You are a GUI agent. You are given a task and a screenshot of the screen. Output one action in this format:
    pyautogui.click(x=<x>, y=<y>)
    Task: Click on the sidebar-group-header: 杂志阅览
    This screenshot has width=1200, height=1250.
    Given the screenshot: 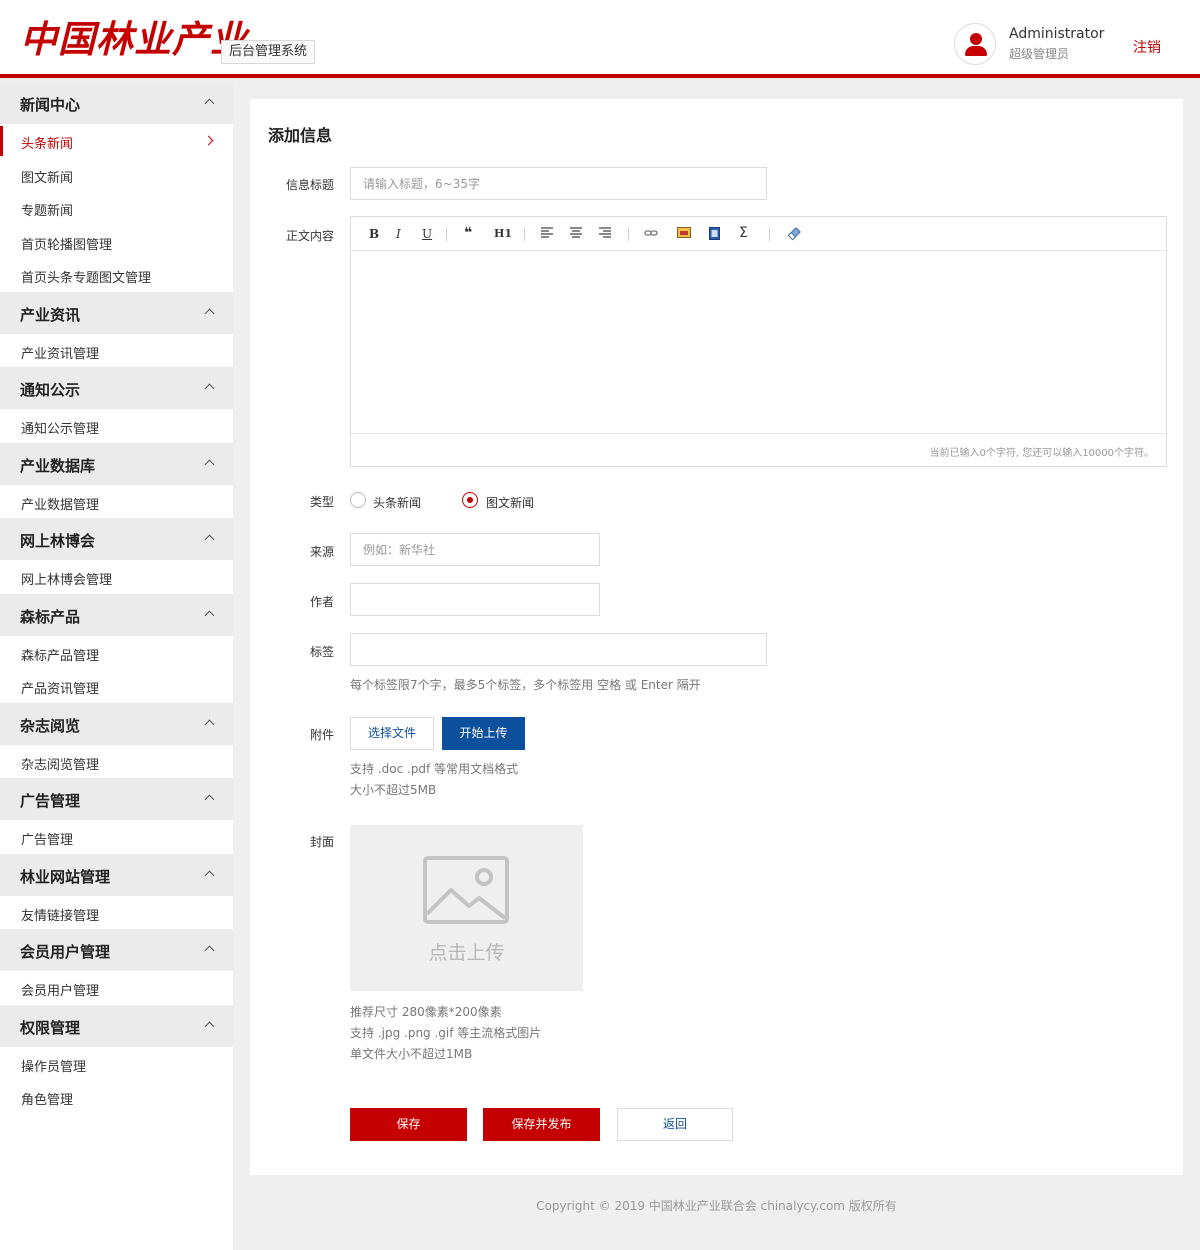 What is the action you would take?
    pyautogui.click(x=116, y=723)
    